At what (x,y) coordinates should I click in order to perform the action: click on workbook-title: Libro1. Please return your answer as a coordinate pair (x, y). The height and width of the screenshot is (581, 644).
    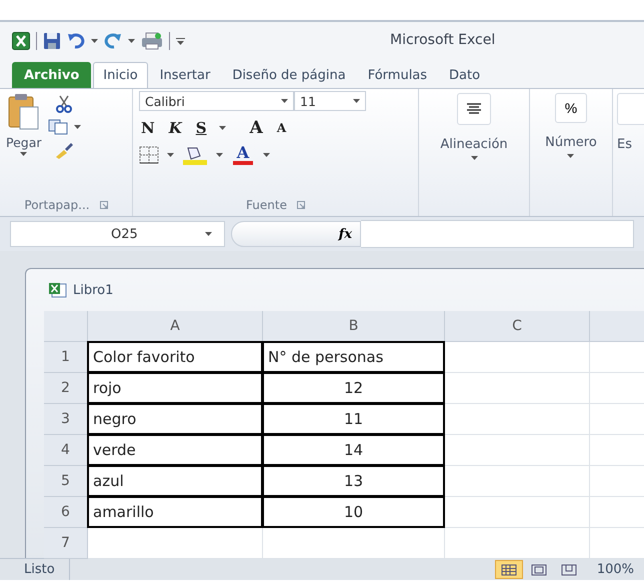
    Looking at the image, I should click on (93, 290).